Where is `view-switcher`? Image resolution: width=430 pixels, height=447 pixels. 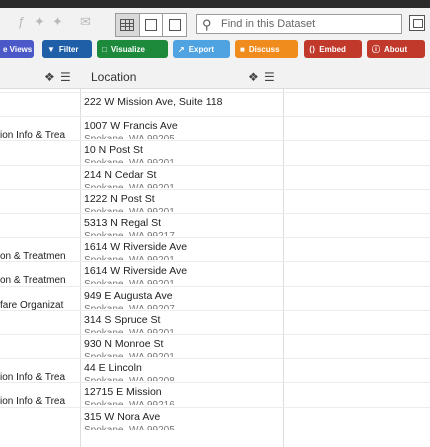 view-switcher is located at coordinates (151, 25).